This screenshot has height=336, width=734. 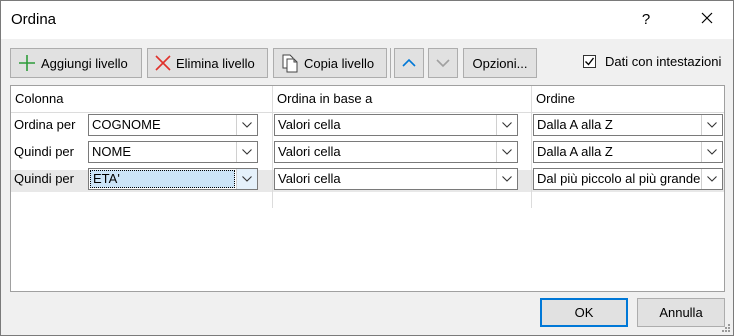 I want to click on row-label: Ordina per, so click(x=45, y=124).